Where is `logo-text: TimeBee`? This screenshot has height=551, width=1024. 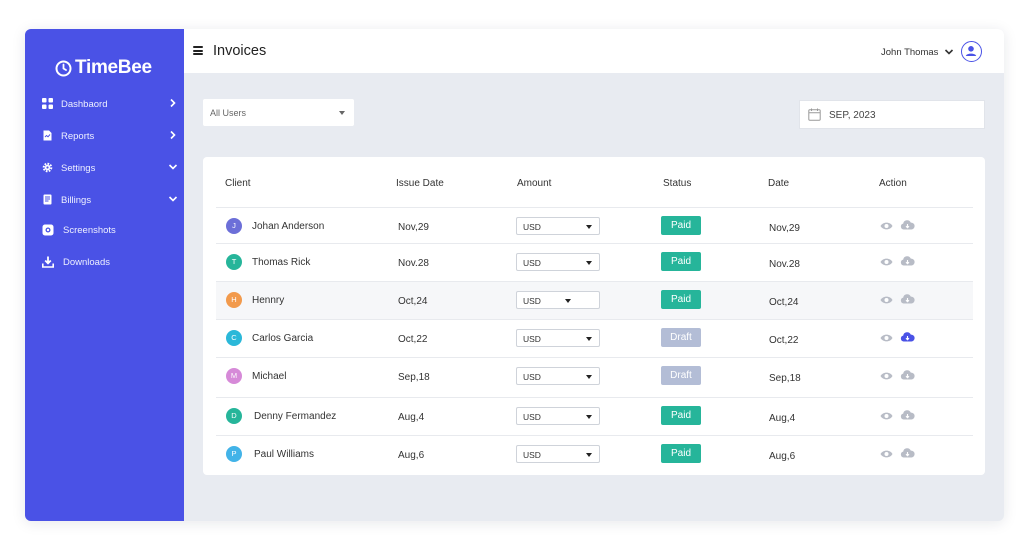
logo-text: TimeBee is located at coordinates (113, 67).